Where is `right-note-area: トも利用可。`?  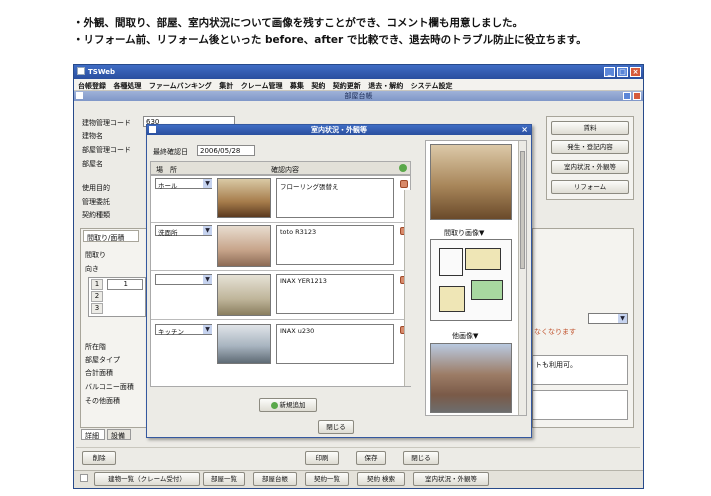
right-note-area: トも利用可。 is located at coordinates (580, 370).